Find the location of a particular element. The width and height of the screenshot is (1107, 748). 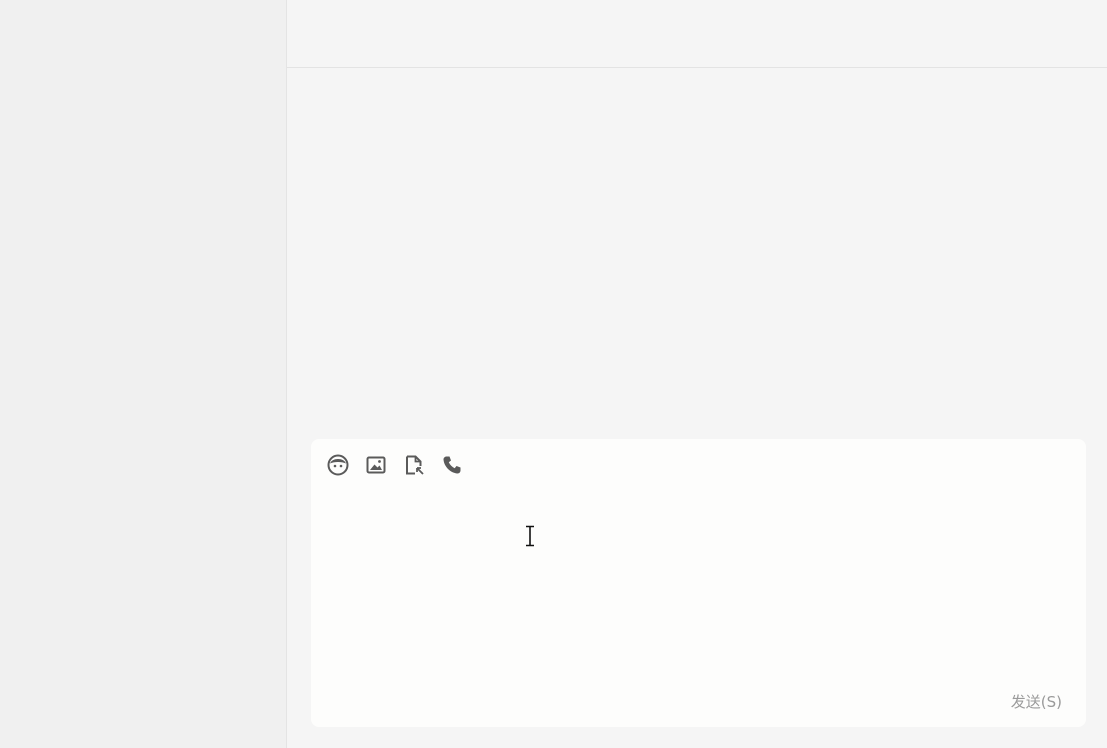

image-button is located at coordinates (376, 465).